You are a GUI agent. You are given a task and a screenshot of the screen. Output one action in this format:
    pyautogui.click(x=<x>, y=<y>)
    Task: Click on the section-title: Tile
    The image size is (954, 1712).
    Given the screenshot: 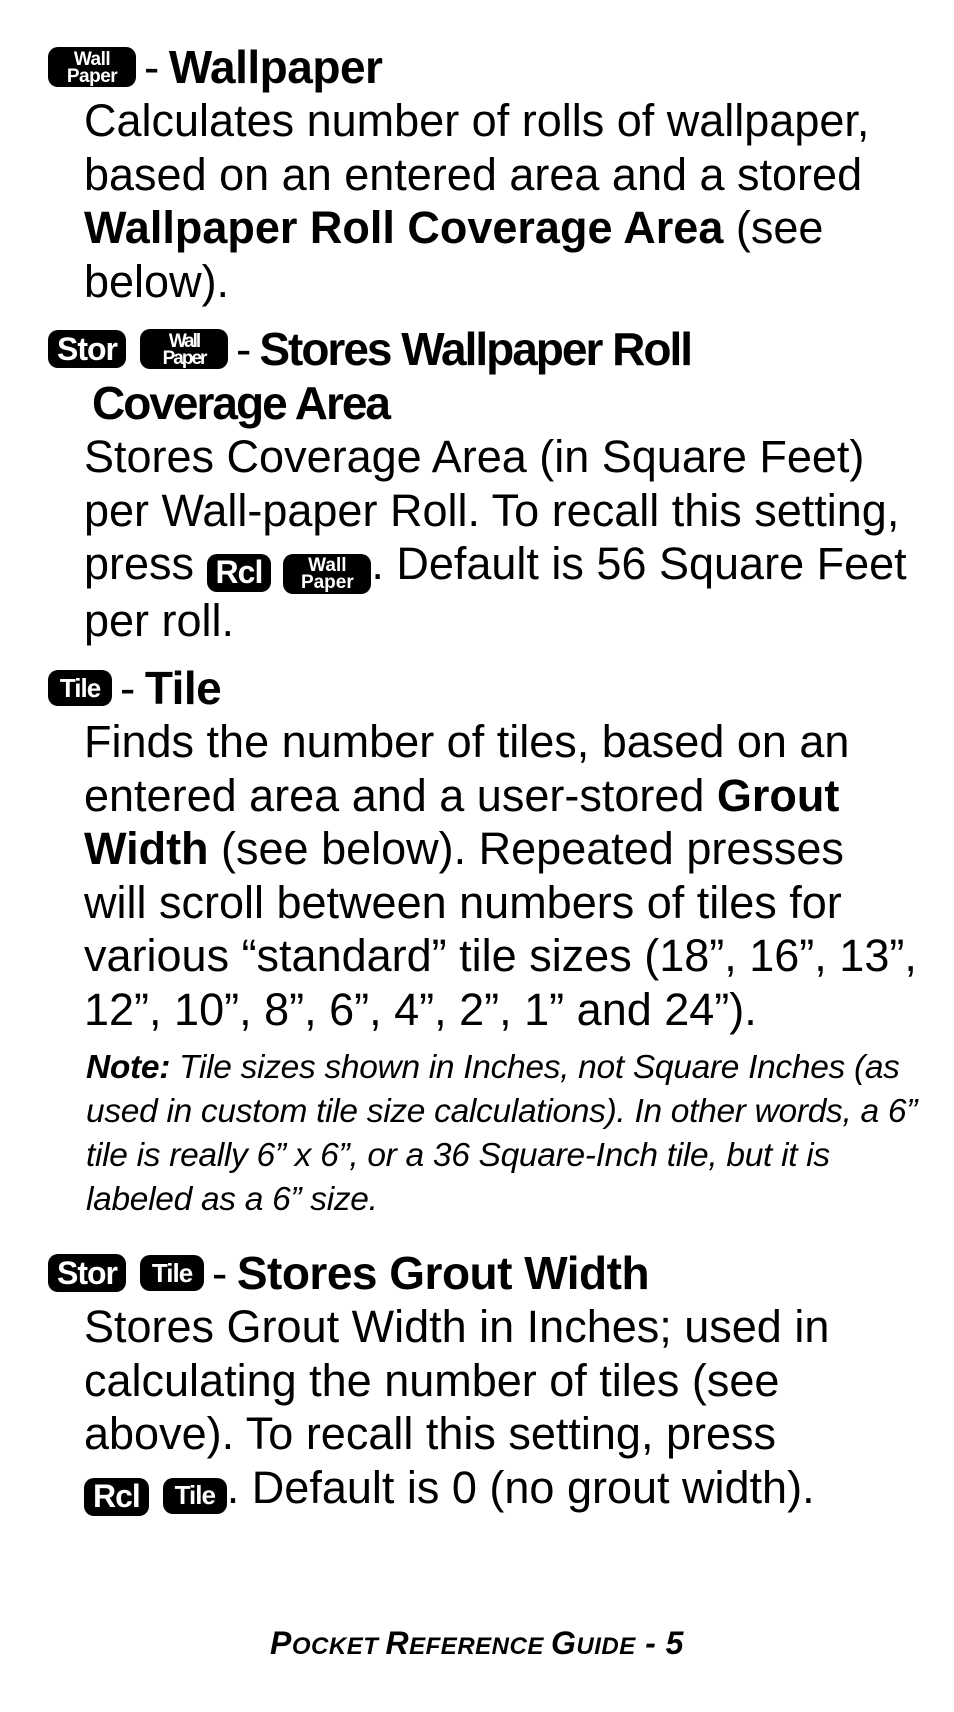 What is the action you would take?
    pyautogui.click(x=183, y=688)
    